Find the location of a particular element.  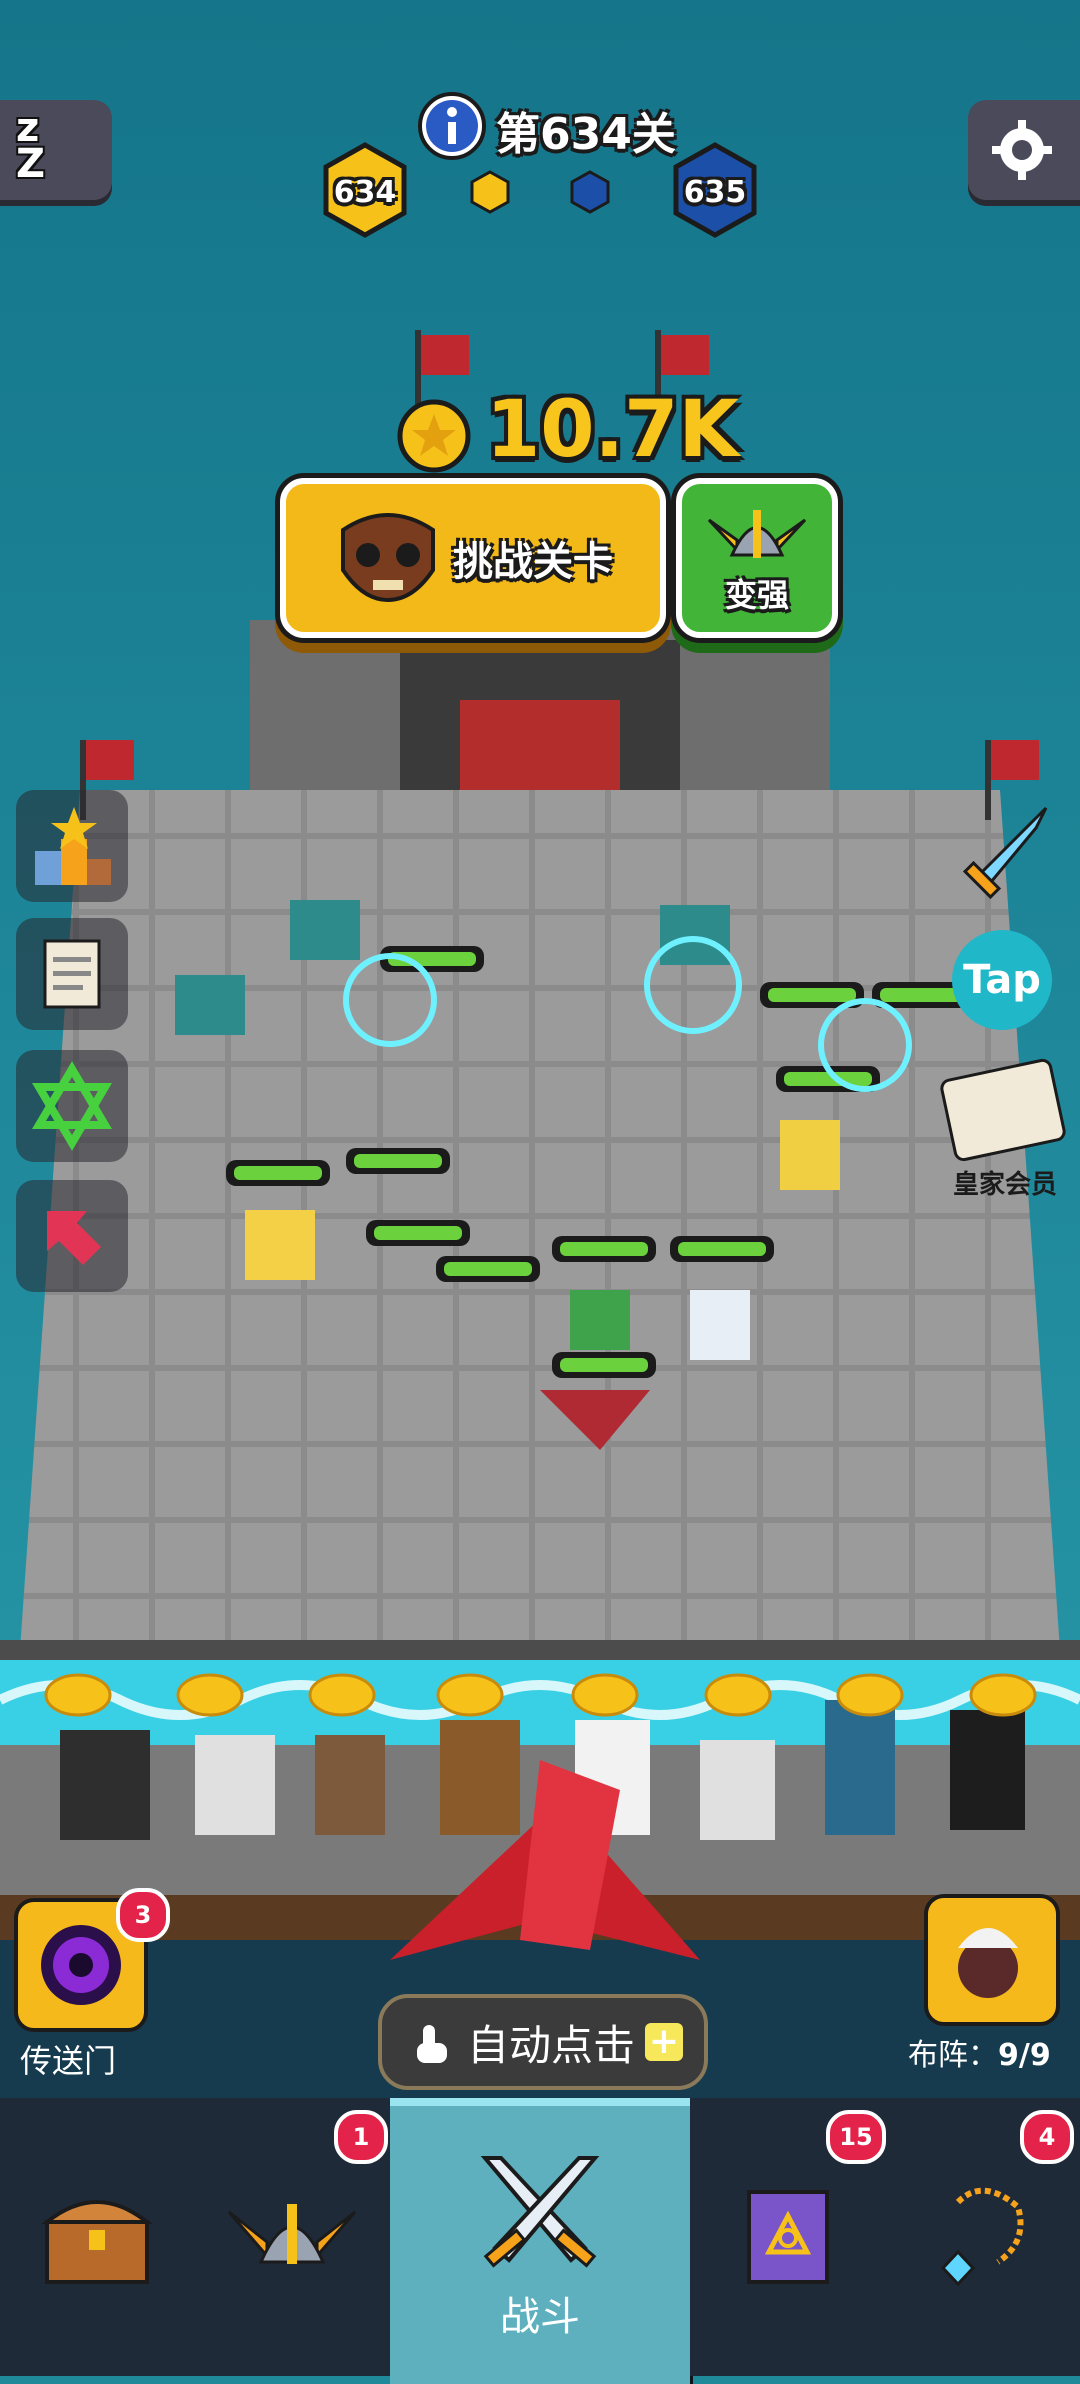

auto-click-button: 自动点击 + is located at coordinates (543, 2042).